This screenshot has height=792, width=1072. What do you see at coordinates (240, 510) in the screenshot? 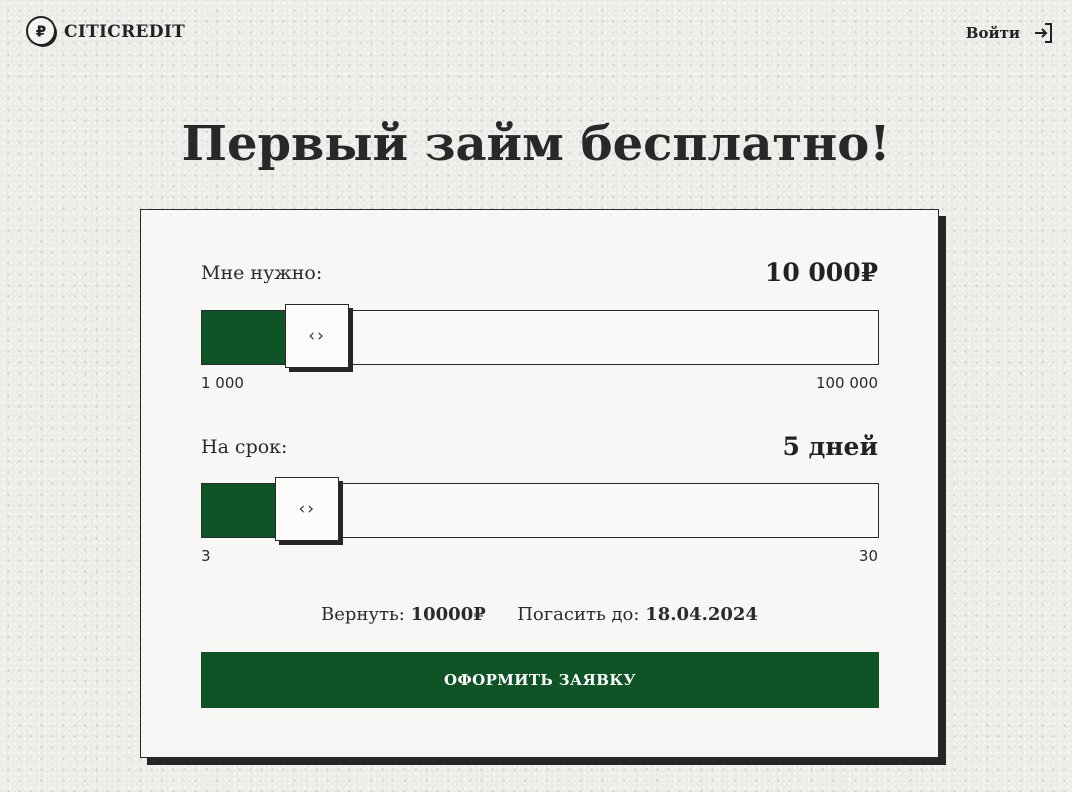
I see `term-slider-fill` at bounding box center [240, 510].